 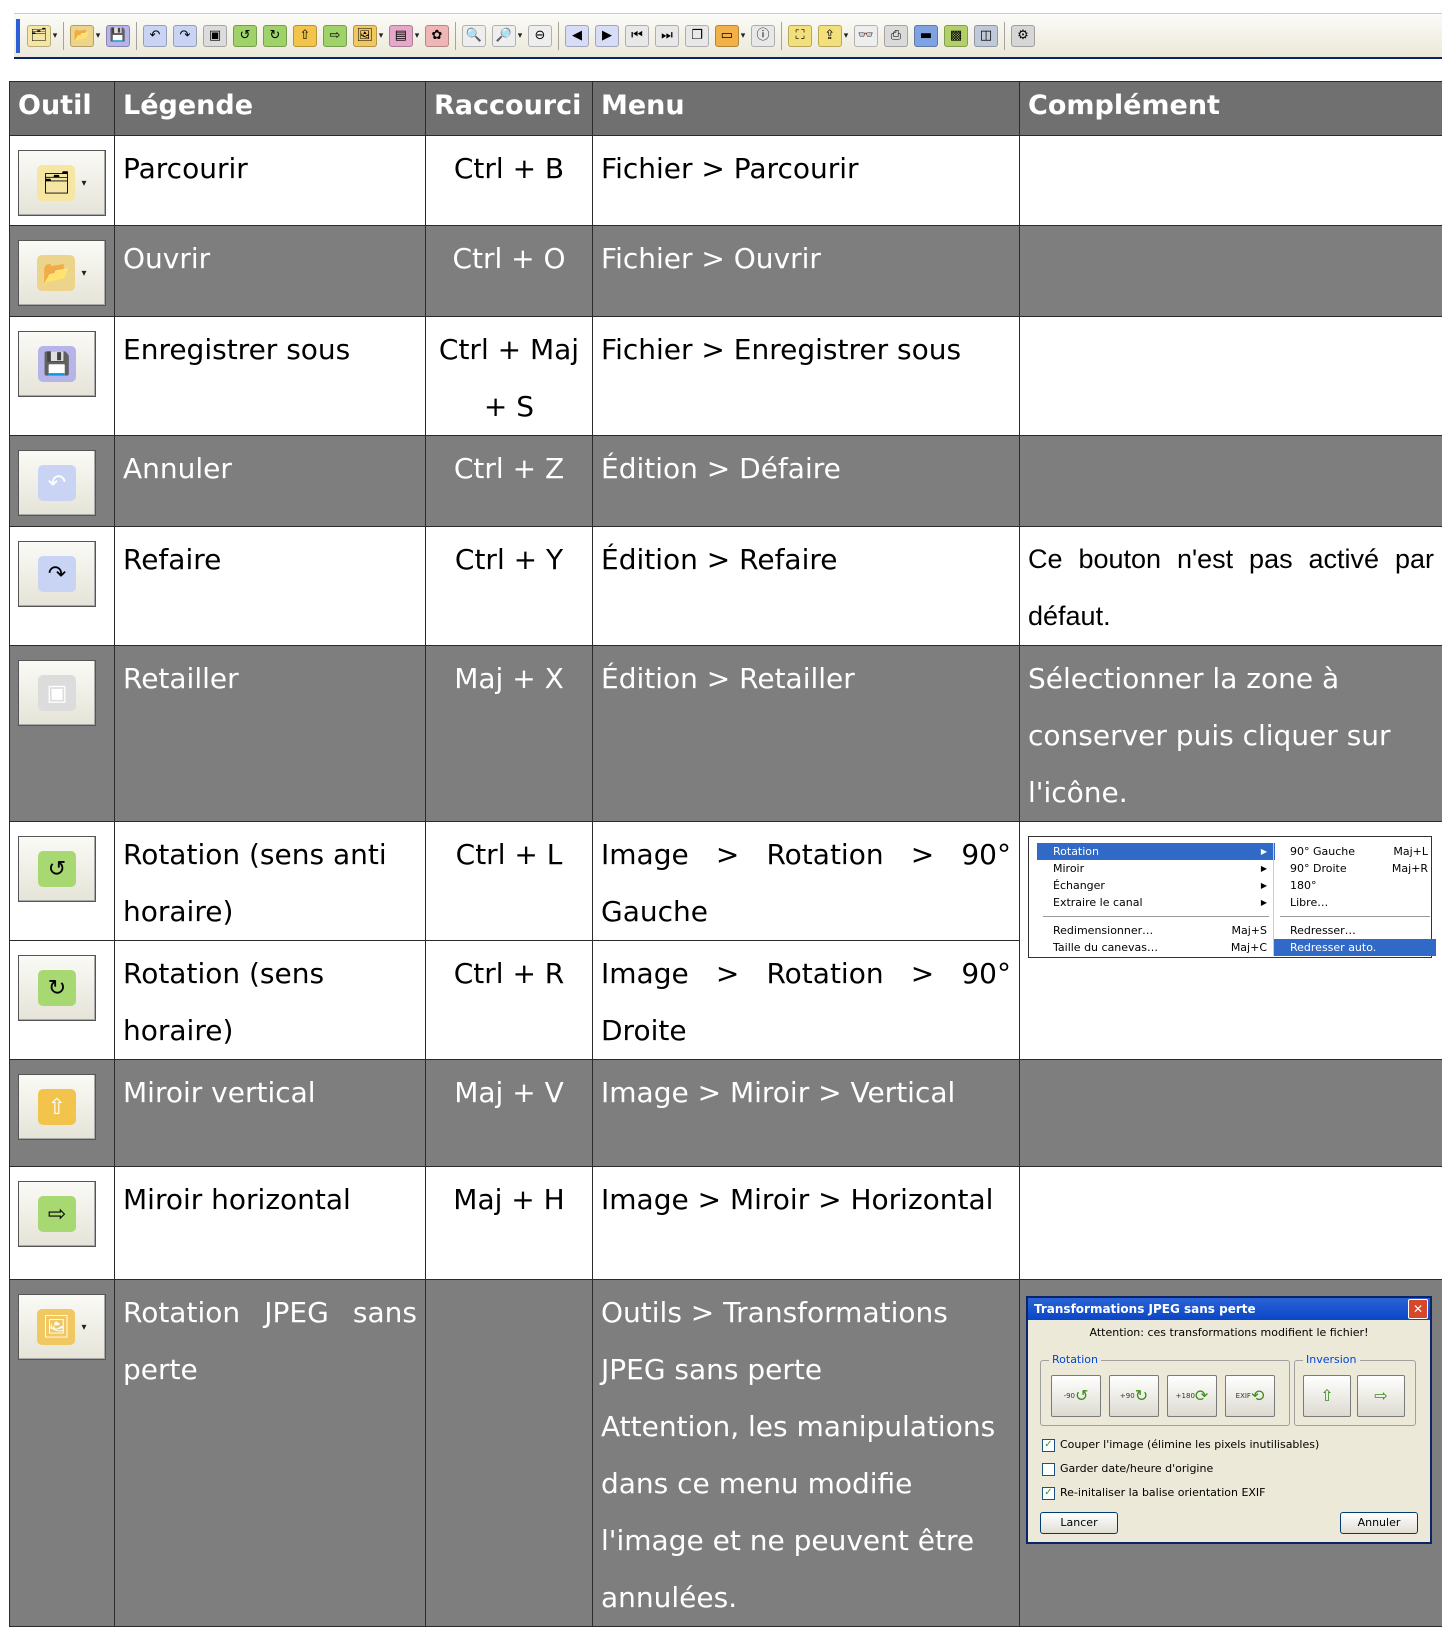 I want to click on menu-item-label: Échanger, so click(x=1079, y=885).